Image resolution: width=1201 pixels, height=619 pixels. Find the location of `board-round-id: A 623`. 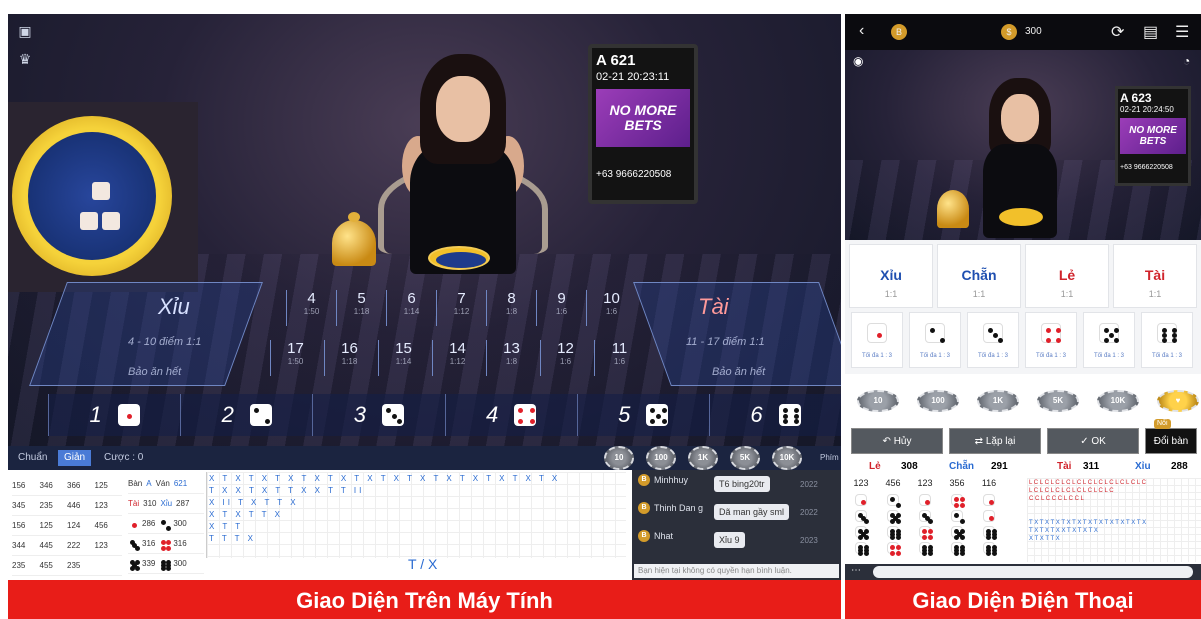

board-round-id: A 623 is located at coordinates (1136, 98).